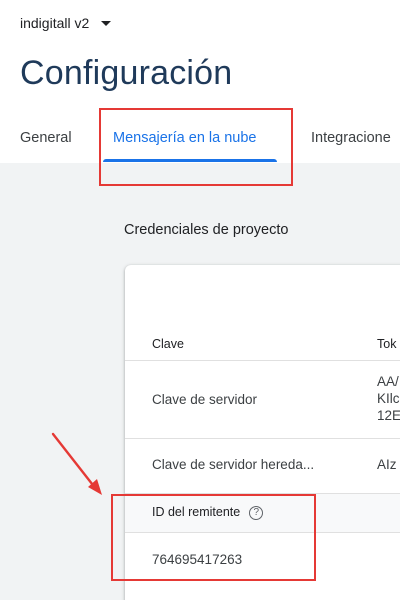 Image resolution: width=400 pixels, height=600 pixels. Describe the element at coordinates (206, 230) in the screenshot. I see `section-title: Credenciales de proyecto` at that location.